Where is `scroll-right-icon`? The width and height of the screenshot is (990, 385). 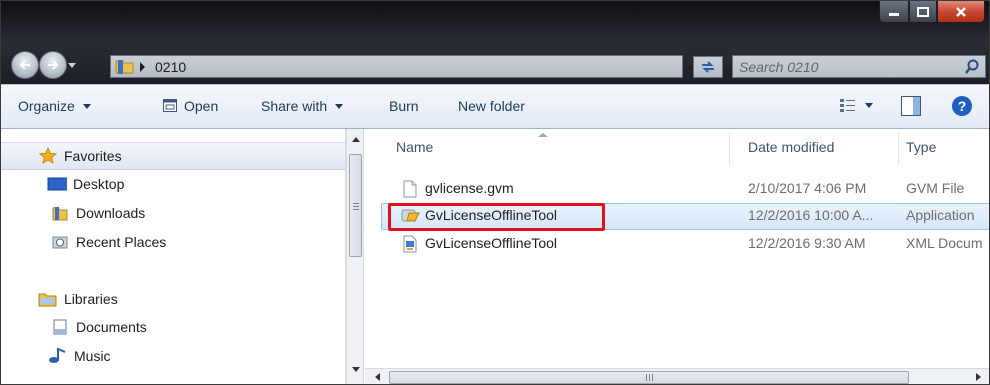
scroll-right-icon is located at coordinates (978, 377).